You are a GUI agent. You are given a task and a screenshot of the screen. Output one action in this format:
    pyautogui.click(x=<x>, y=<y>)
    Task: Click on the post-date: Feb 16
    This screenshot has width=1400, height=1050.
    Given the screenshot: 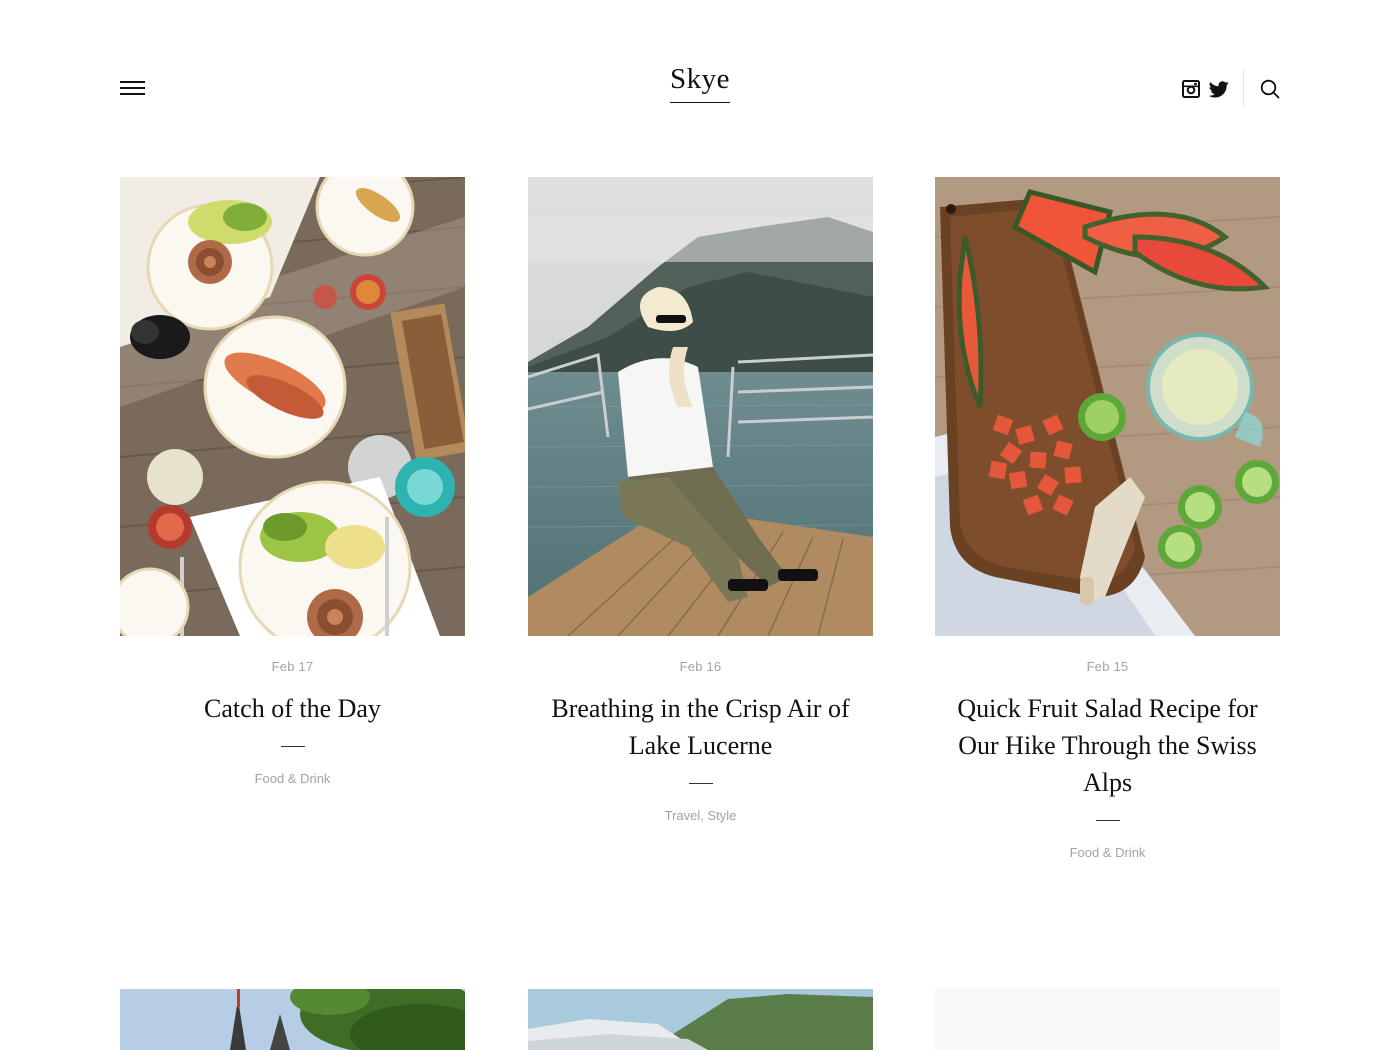 What is the action you would take?
    pyautogui.click(x=700, y=666)
    